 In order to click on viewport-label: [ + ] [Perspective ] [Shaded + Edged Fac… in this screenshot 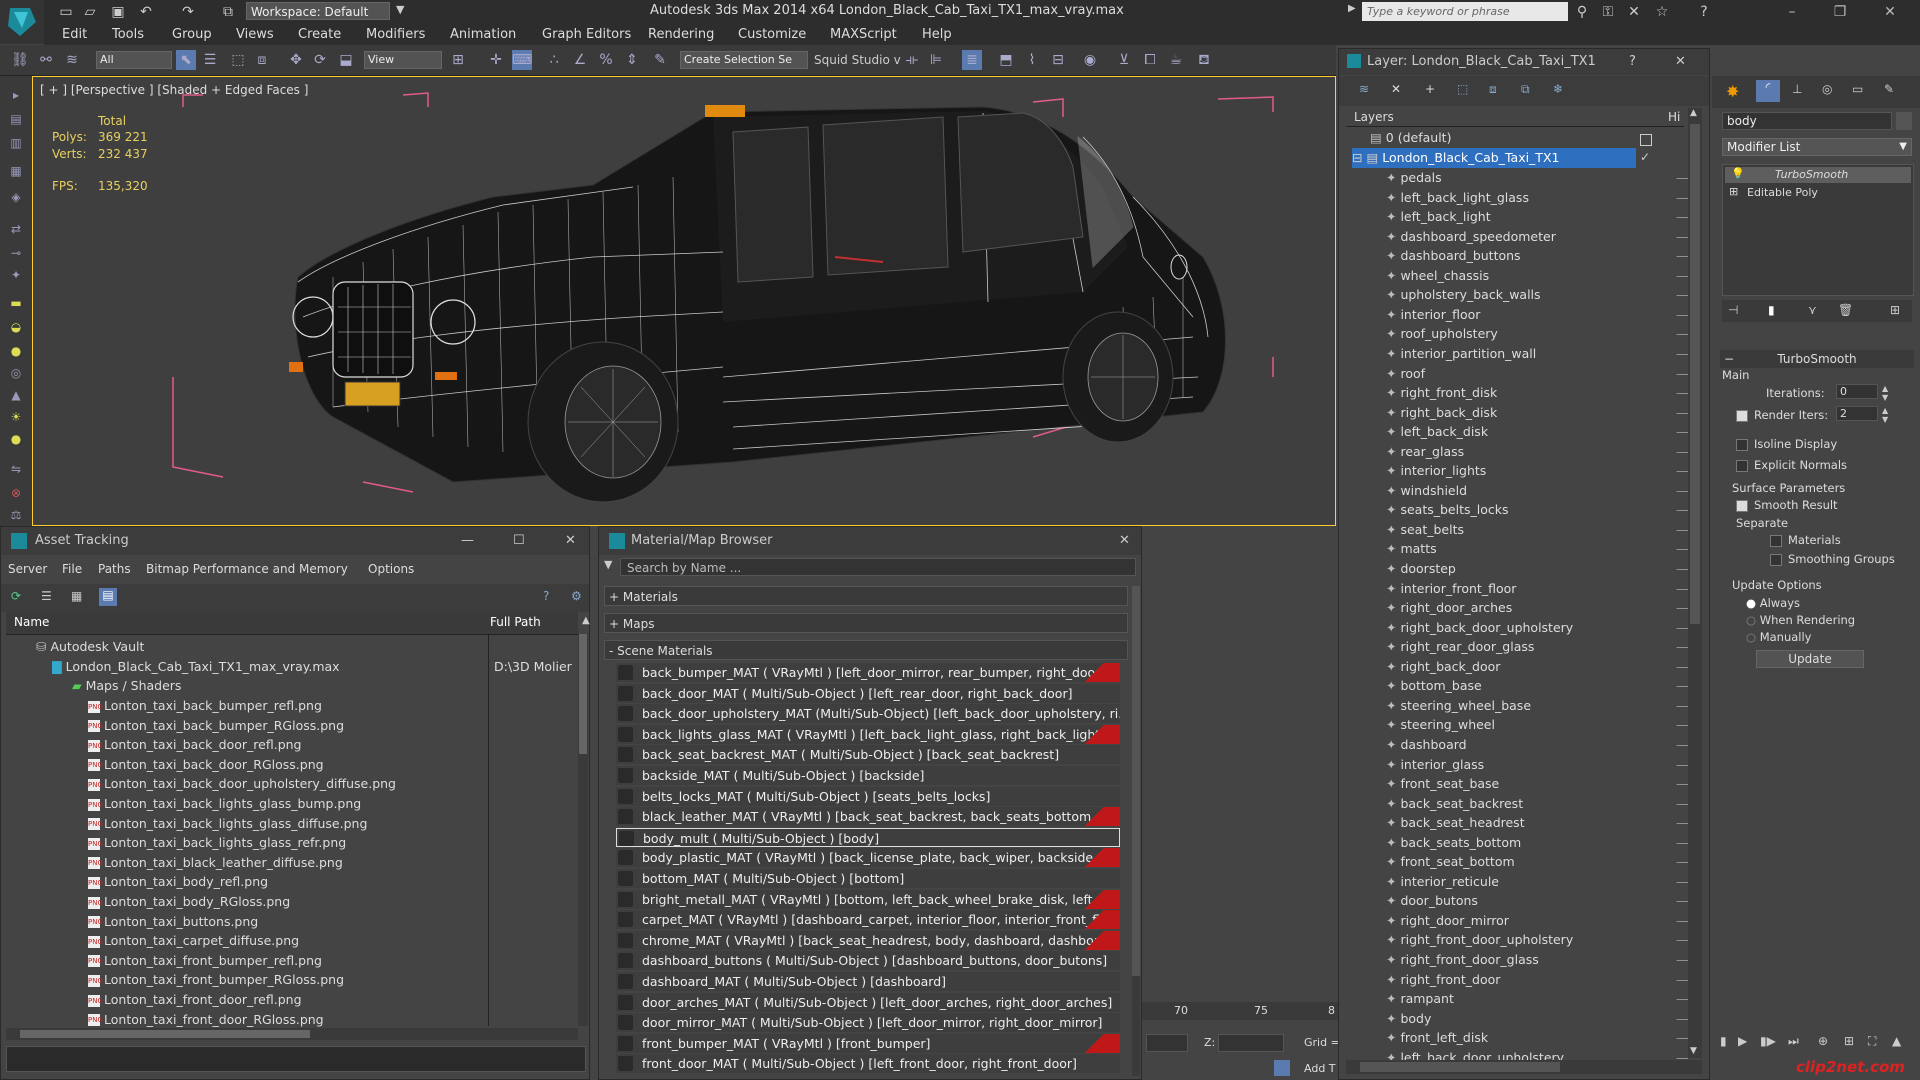, I will do `click(174, 90)`.